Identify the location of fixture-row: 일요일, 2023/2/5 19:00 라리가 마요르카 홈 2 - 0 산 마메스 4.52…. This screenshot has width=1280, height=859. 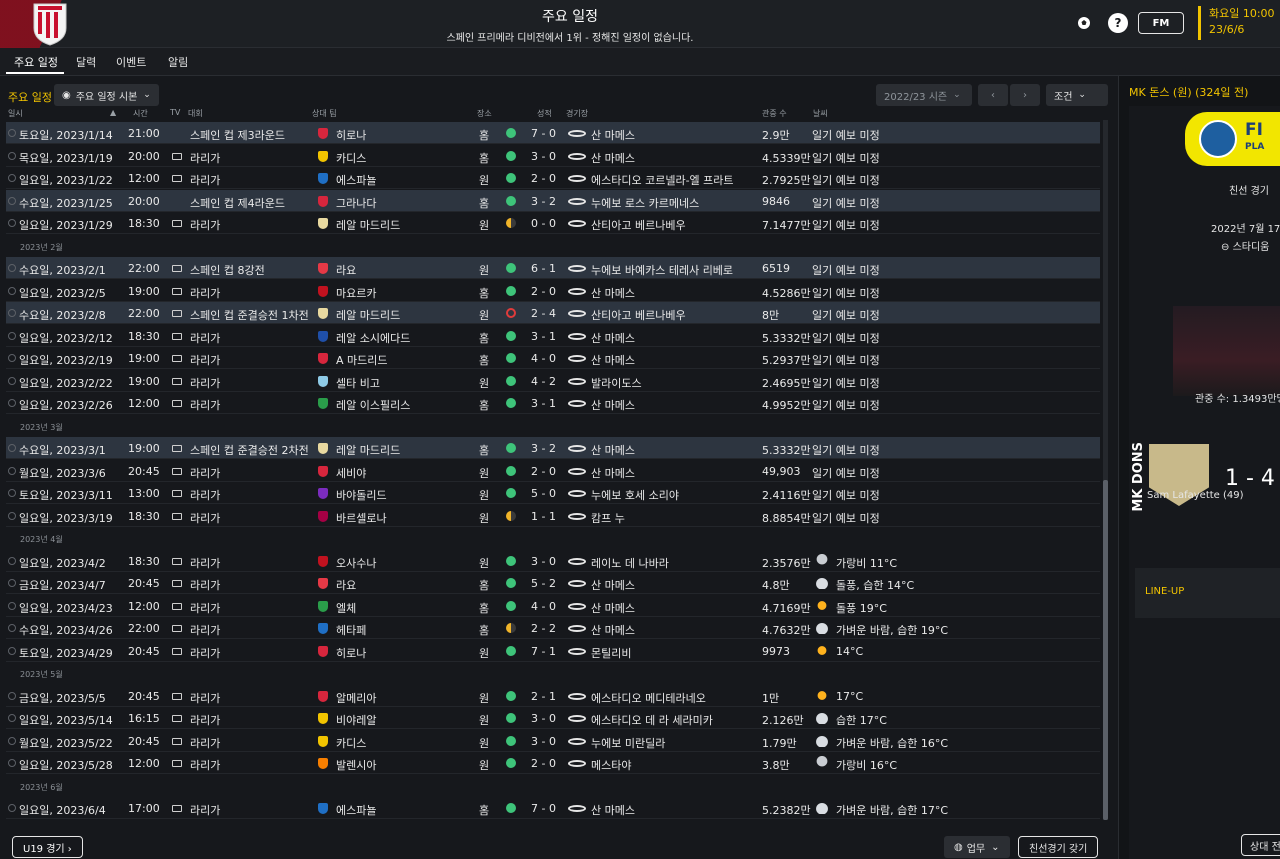
(553, 291).